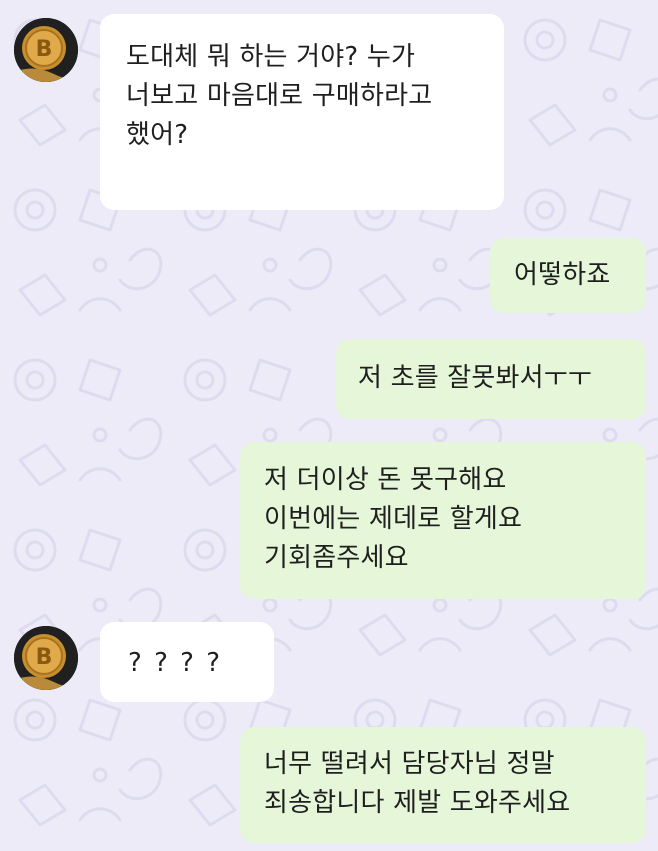  I want to click on incoming-message-bubble: 도대체 뭐 하는 거야? 누가 너보고 마음대로 구매하라고 했어?, so click(302, 112).